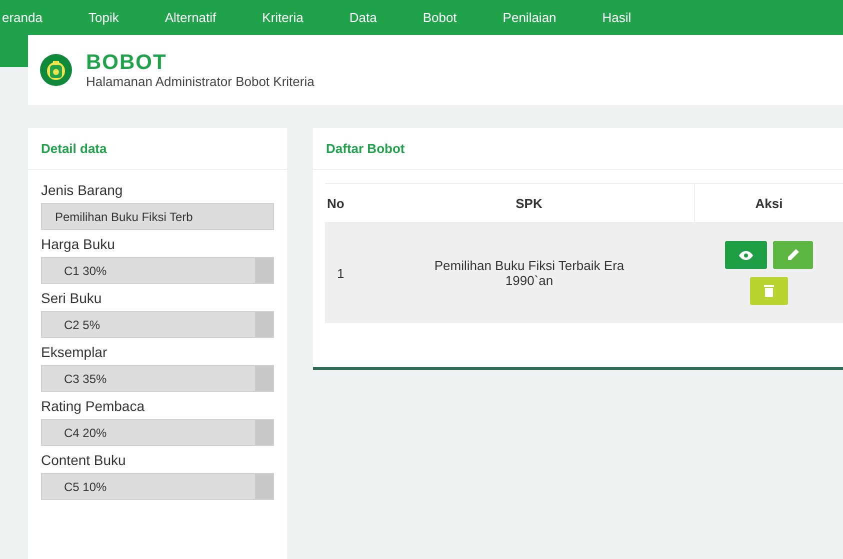 The image size is (843, 559). I want to click on panel-title: Daftar Bobot, so click(578, 149).